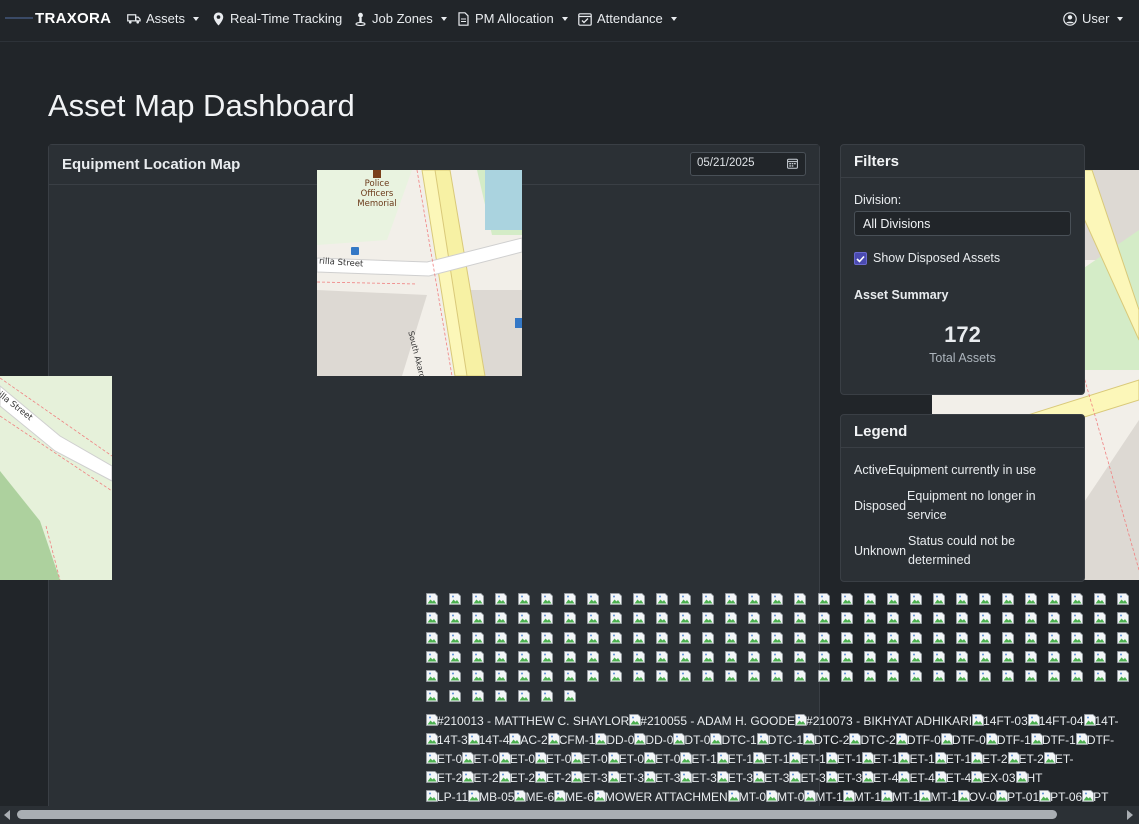 This screenshot has height=824, width=1139. What do you see at coordinates (1014, 740) in the screenshot?
I see `marker-label: DTF-1` at bounding box center [1014, 740].